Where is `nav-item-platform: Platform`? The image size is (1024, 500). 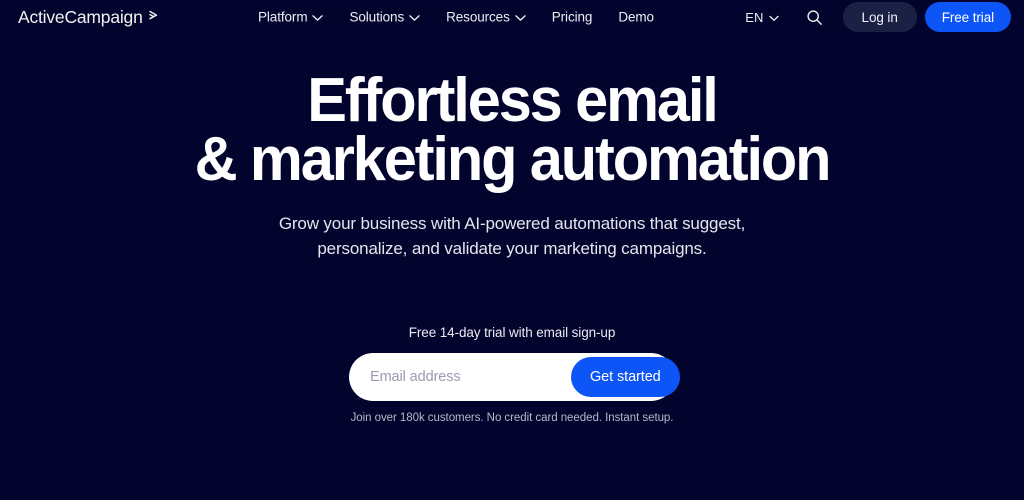 nav-item-platform: Platform is located at coordinates (291, 17).